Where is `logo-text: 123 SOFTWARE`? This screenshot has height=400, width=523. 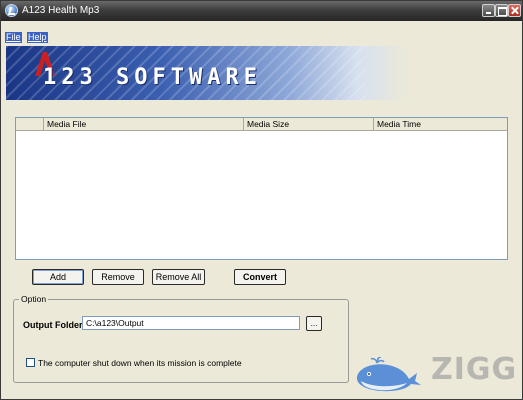
logo-text: 123 SOFTWARE is located at coordinates (152, 77).